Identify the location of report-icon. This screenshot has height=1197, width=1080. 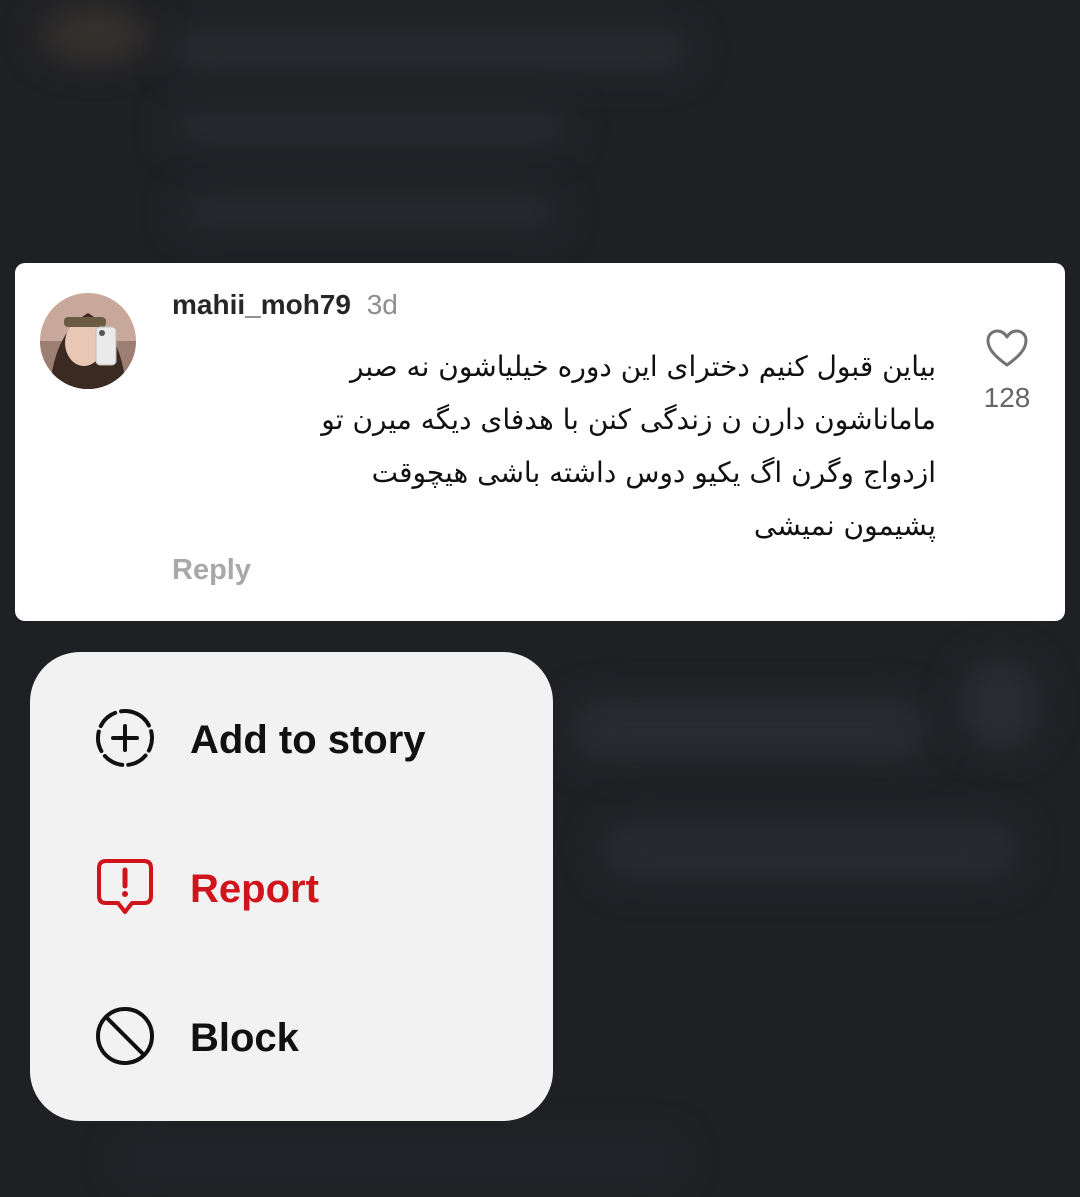
(125, 886).